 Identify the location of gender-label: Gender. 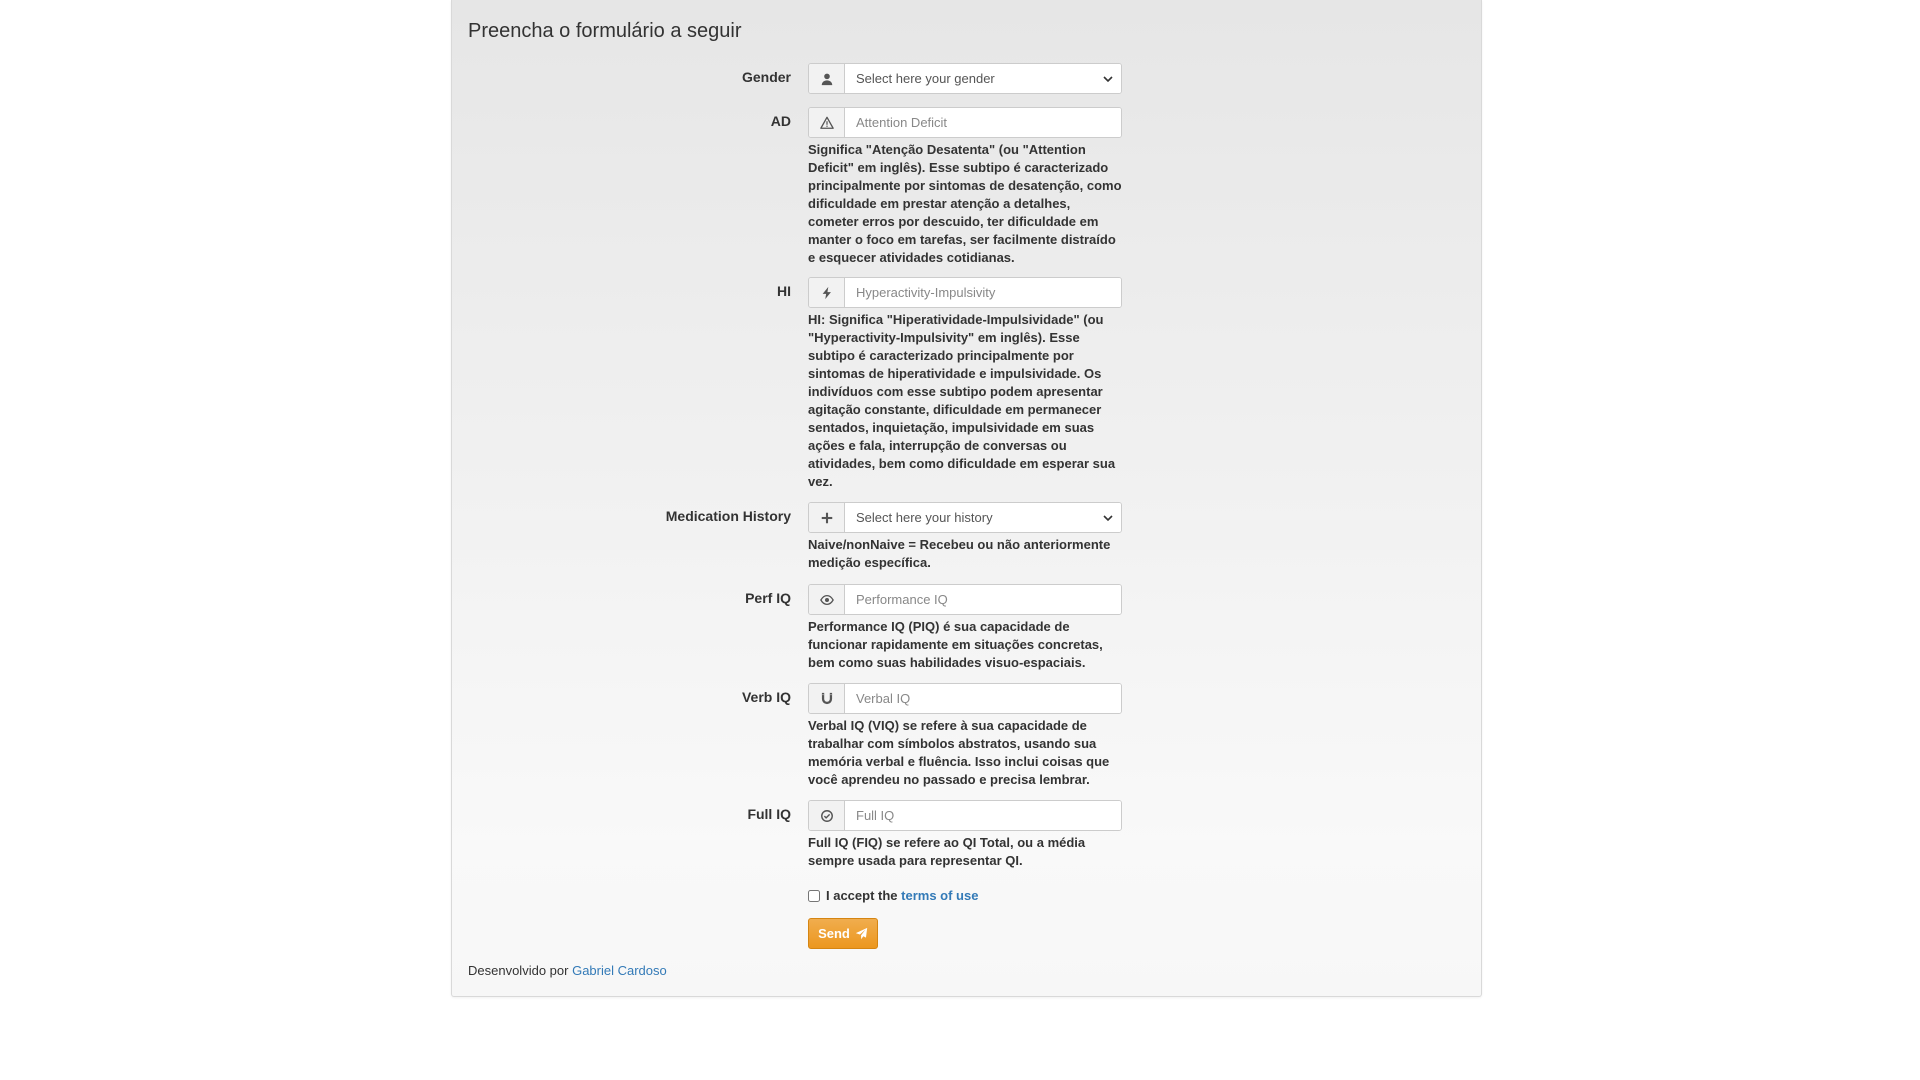
(766, 77).